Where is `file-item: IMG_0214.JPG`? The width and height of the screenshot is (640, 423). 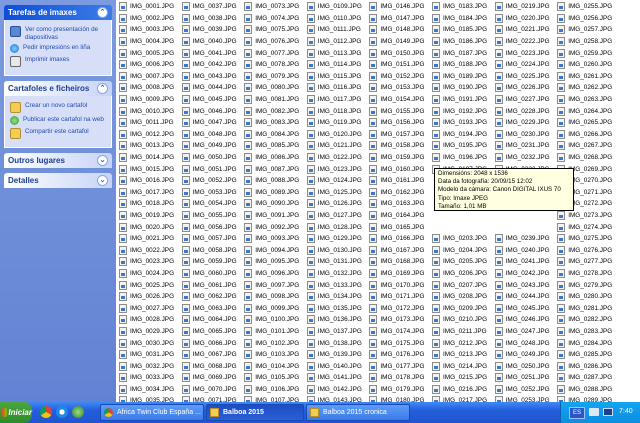 file-item: IMG_0214.JPG is located at coordinates (461, 366).